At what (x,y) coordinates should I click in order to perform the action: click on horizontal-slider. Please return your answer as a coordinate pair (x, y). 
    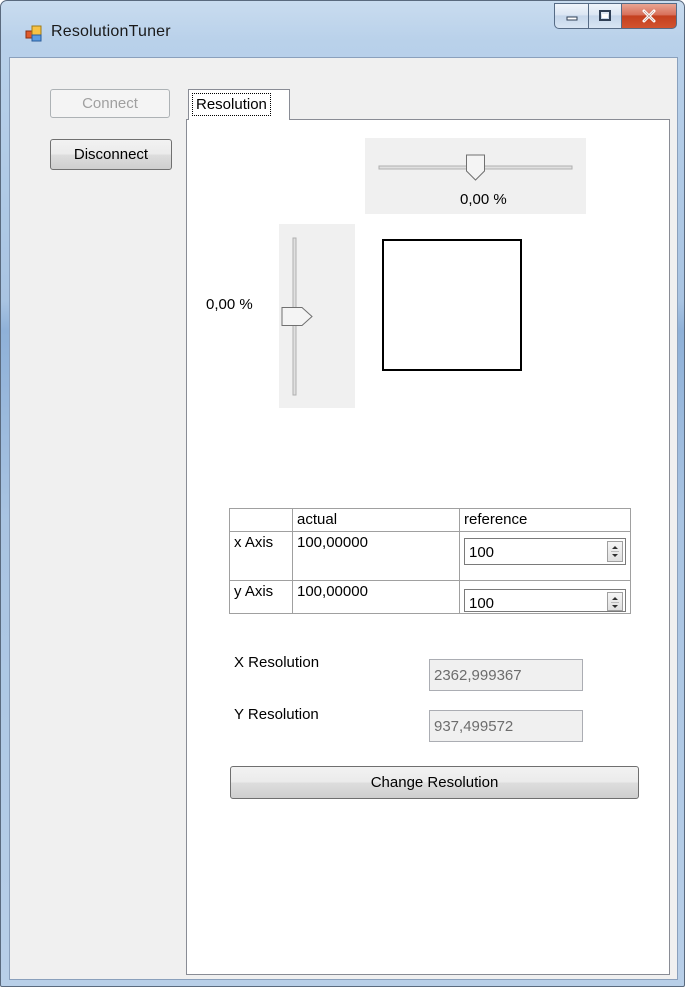
    Looking at the image, I should click on (475, 162).